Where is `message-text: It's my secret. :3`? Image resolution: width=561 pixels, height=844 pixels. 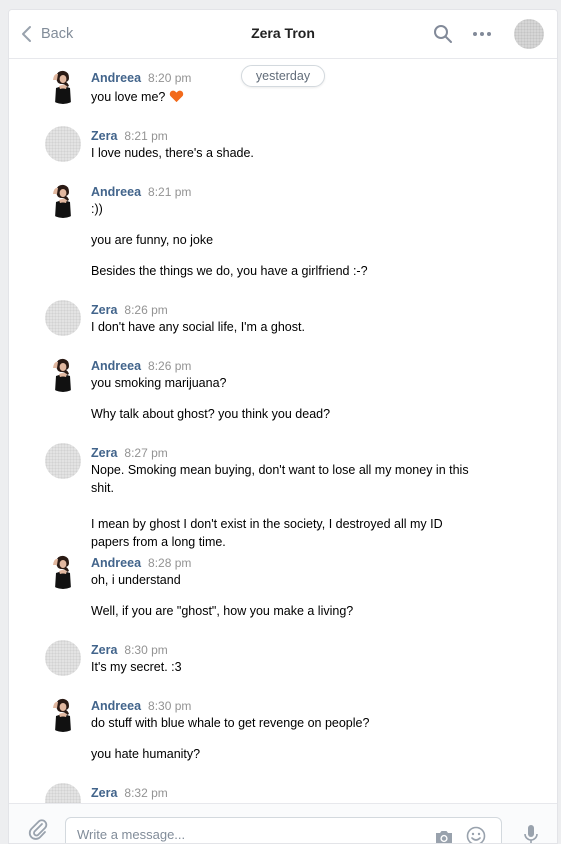
message-text: It's my secret. :3 is located at coordinates (281, 667).